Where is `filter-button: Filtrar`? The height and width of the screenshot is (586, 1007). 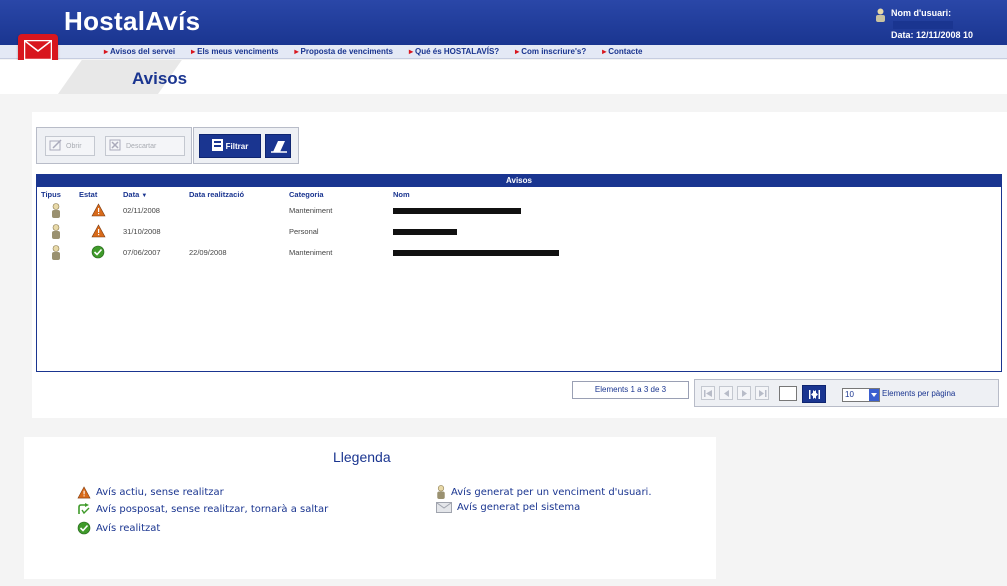 filter-button: Filtrar is located at coordinates (230, 146).